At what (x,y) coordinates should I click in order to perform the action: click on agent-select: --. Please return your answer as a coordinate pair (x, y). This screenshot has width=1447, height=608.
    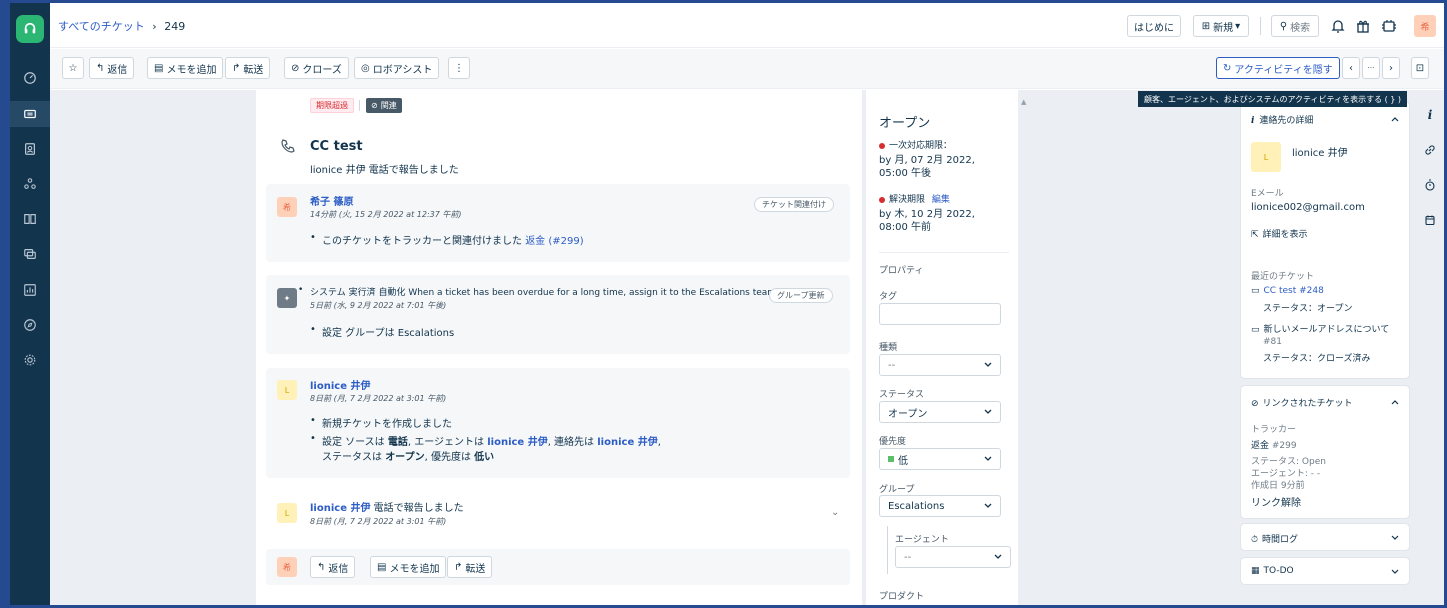
    Looking at the image, I should click on (953, 557).